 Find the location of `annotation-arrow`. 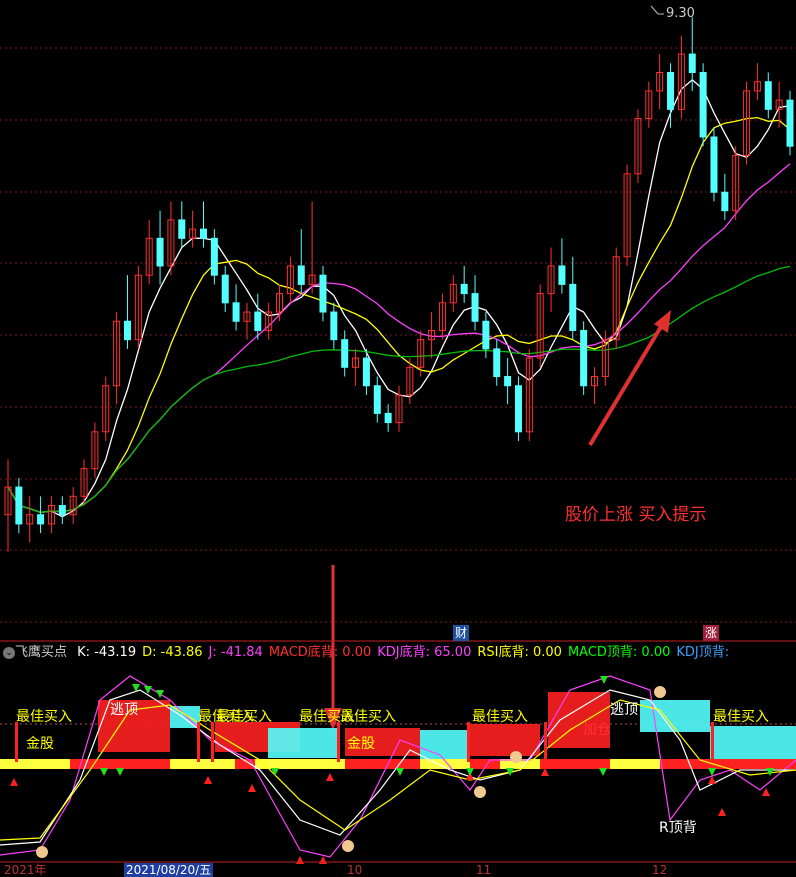

annotation-arrow is located at coordinates (629, 378).